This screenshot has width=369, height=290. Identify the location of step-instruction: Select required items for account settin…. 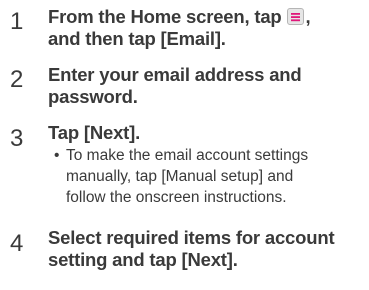
(207, 249).